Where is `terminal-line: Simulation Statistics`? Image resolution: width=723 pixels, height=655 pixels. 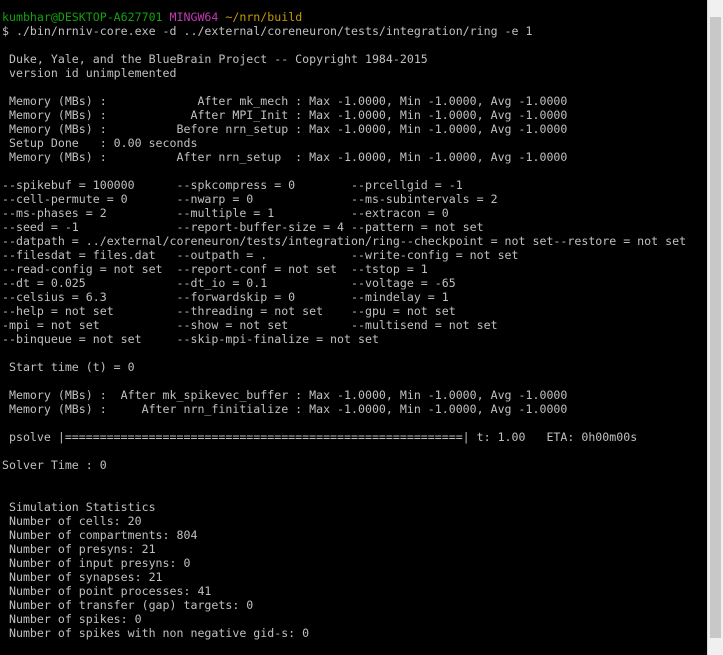
terminal-line: Simulation Statistics is located at coordinates (79, 507).